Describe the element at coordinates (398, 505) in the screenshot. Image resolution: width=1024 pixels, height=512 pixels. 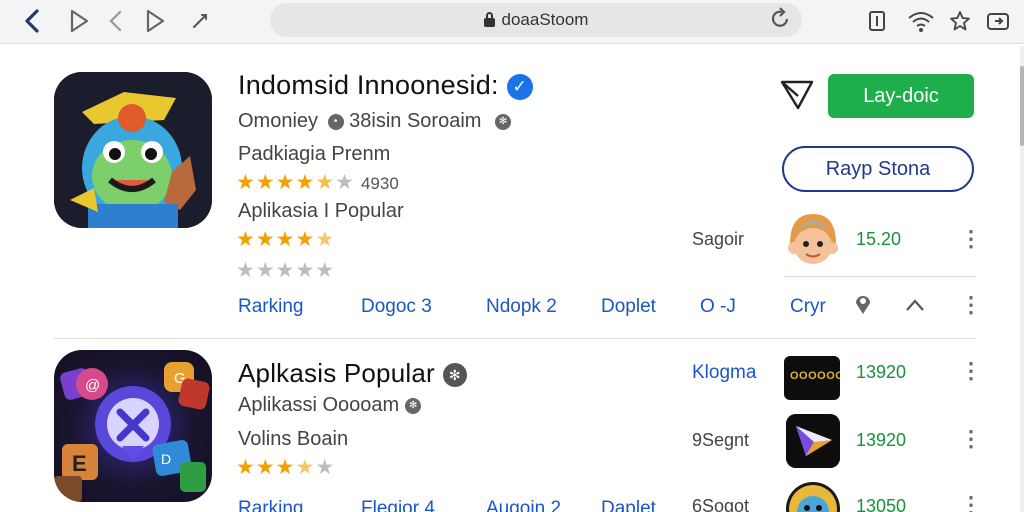
I see `tab2-flegior: Flegior 4` at that location.